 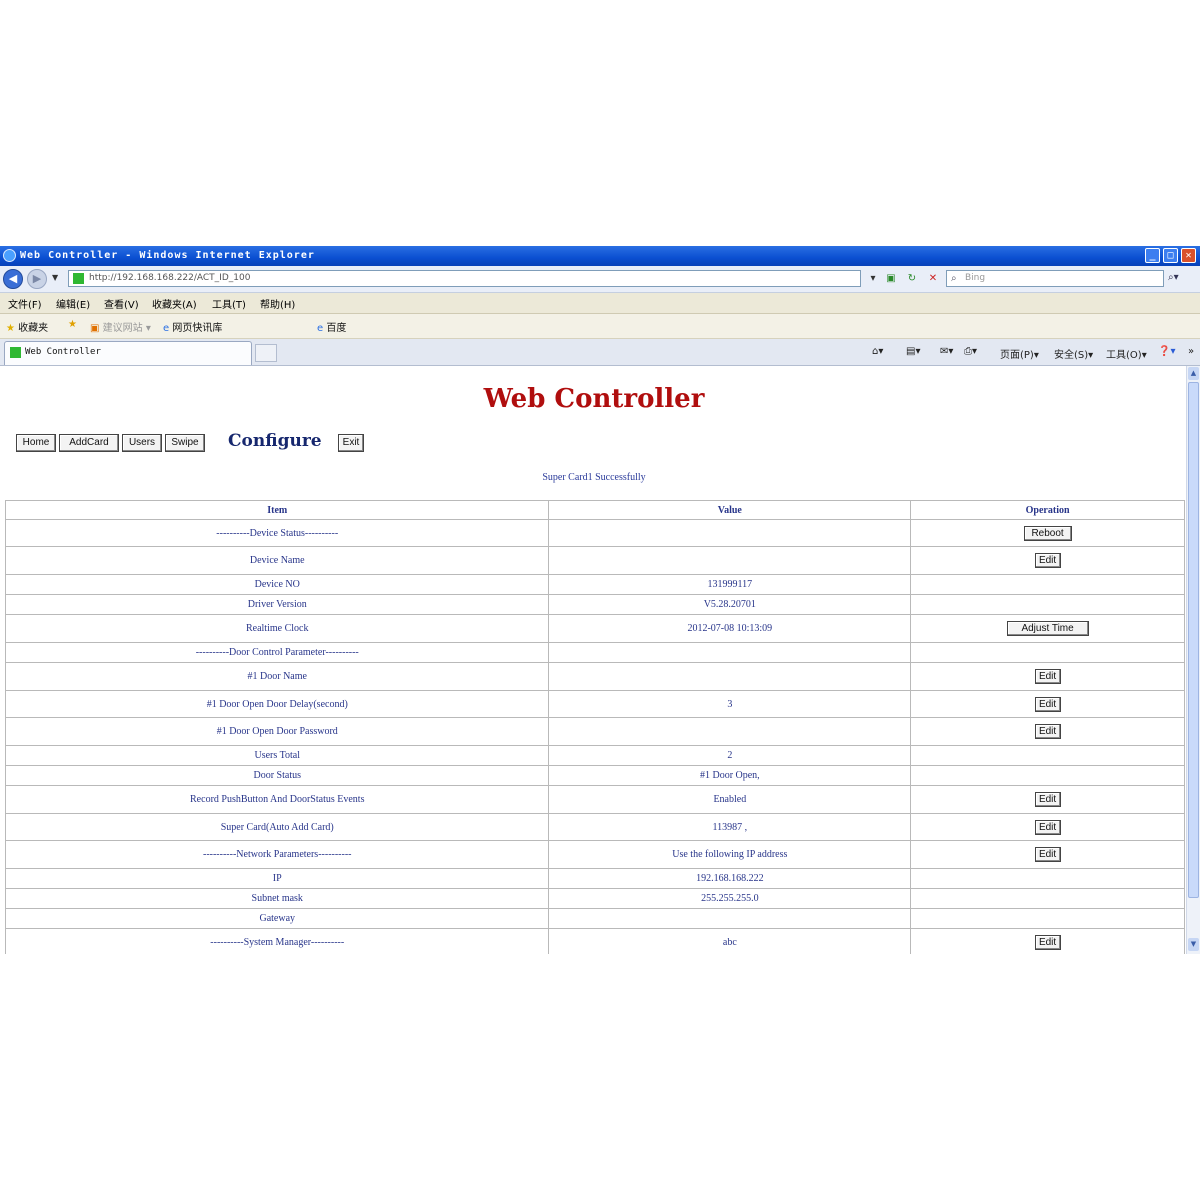 What do you see at coordinates (594, 898) in the screenshot?
I see `table-row: Subnet mask 255.255.255.0` at bounding box center [594, 898].